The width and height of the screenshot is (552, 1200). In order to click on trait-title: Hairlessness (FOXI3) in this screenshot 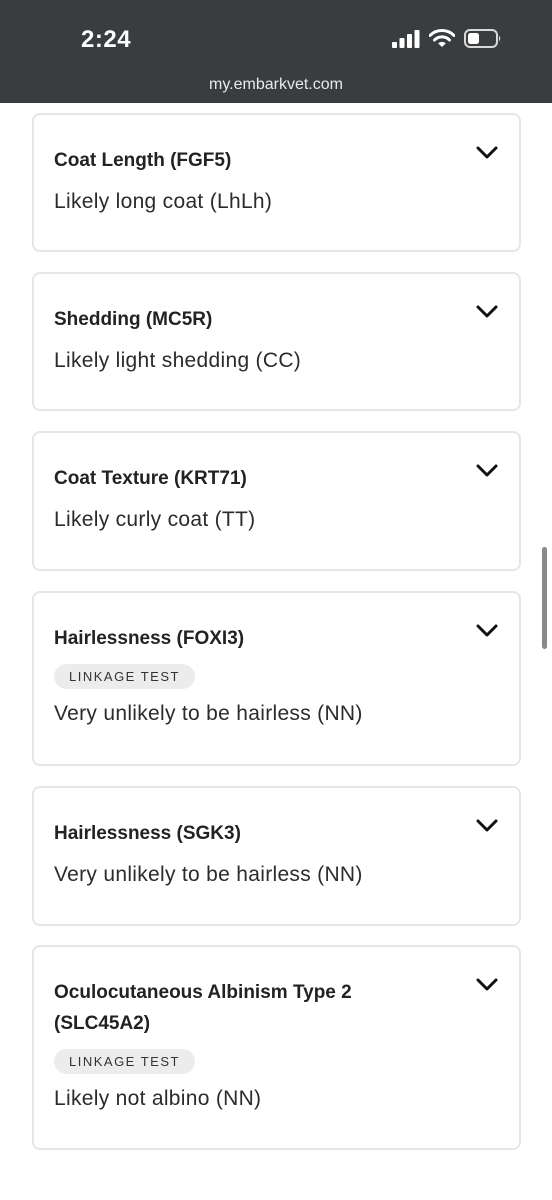, I will do `click(149, 638)`.